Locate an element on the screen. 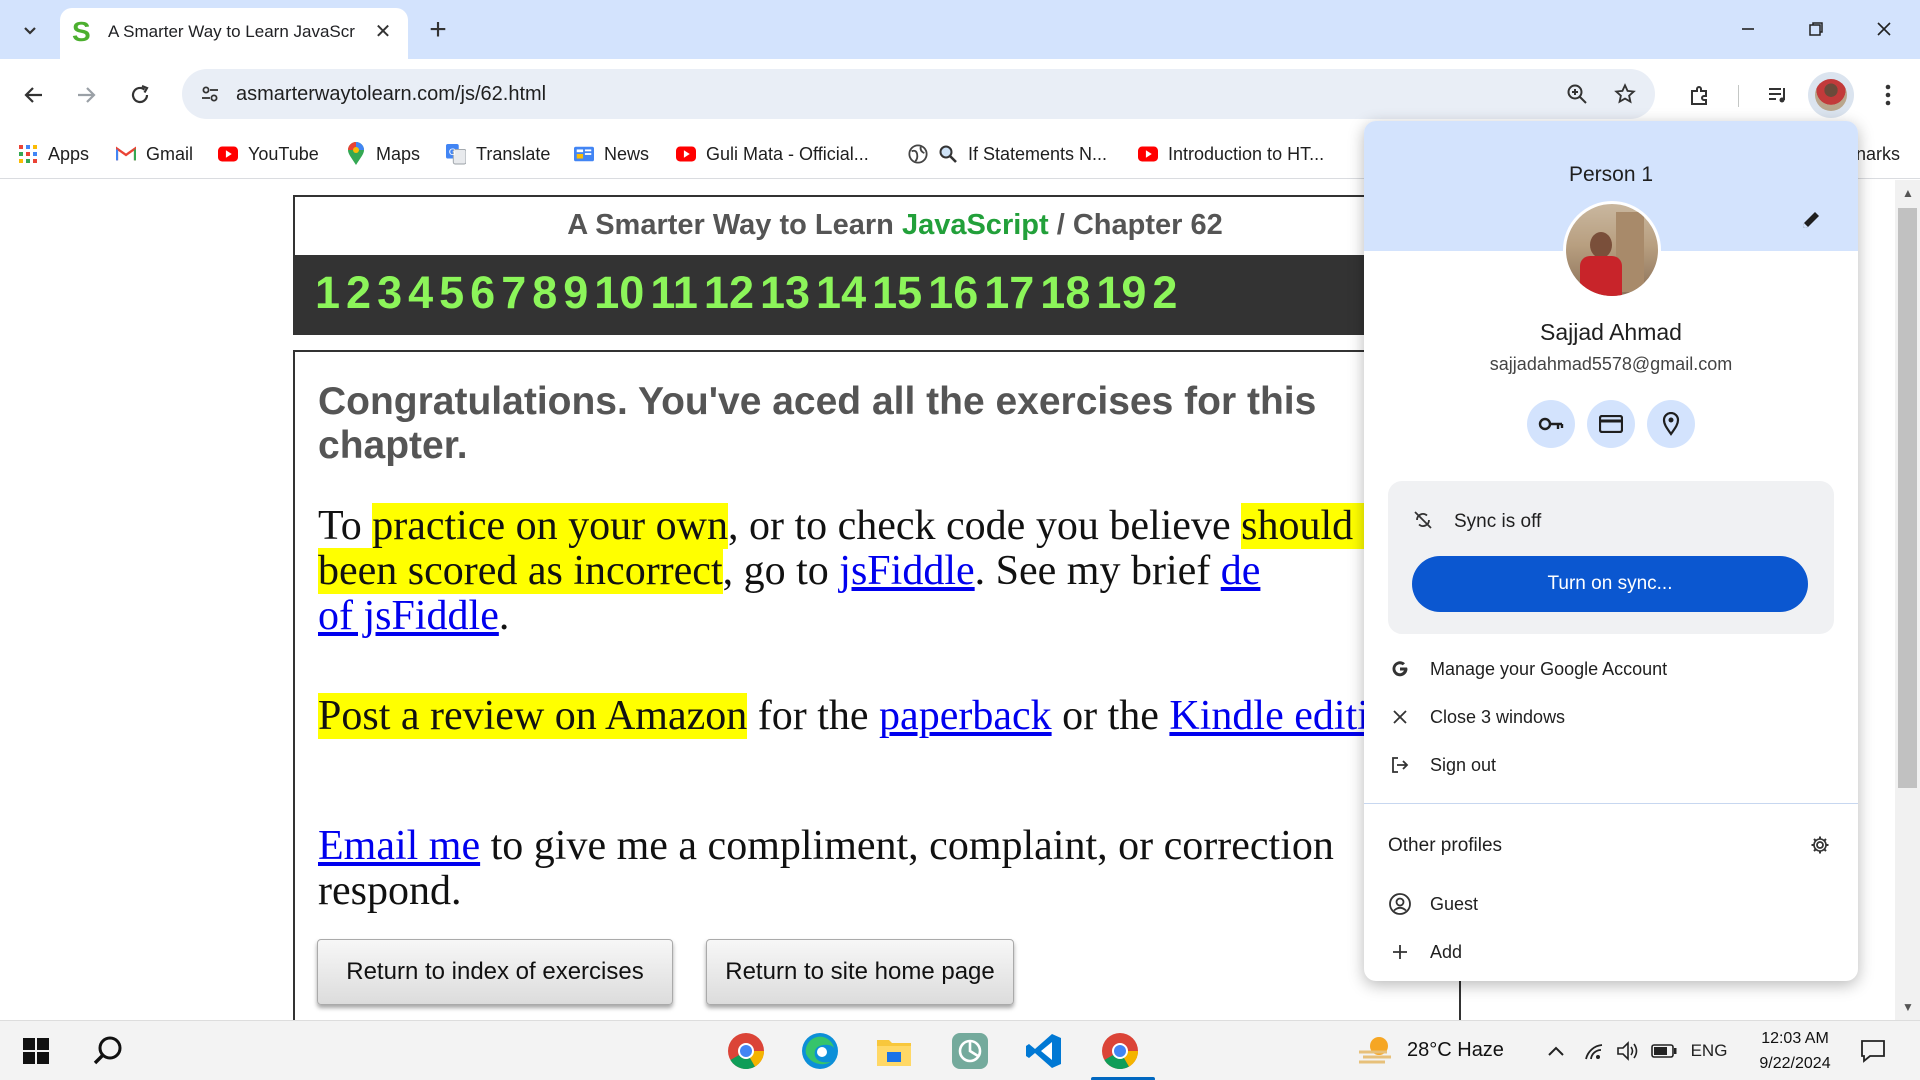  zoom-icon is located at coordinates (1577, 94).